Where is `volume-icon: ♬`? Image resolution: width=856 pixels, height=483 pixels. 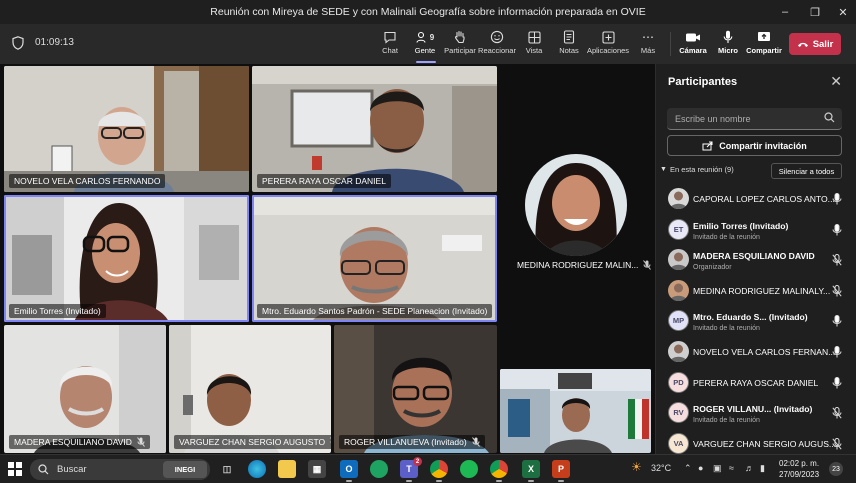 volume-icon: ♬ is located at coordinates (749, 468).